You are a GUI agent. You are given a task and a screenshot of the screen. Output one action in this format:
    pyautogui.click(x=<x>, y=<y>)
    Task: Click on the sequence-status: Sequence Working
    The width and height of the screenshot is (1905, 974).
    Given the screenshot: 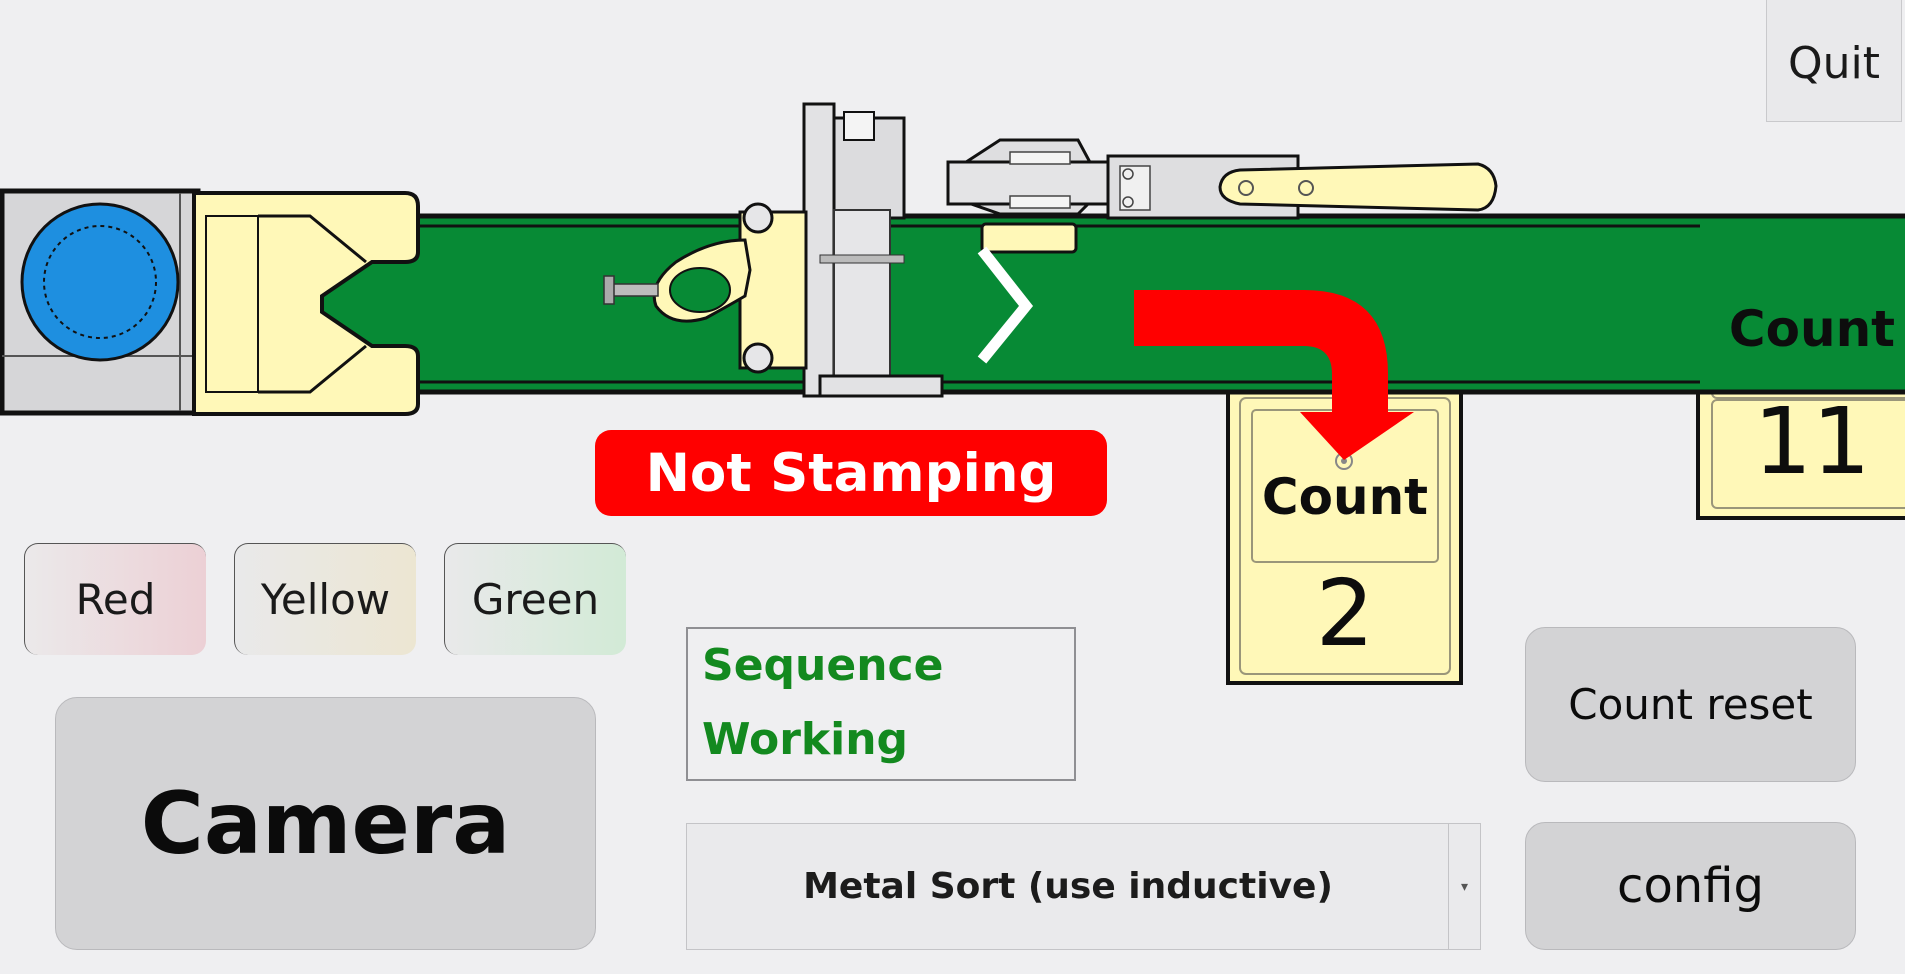 What is the action you would take?
    pyautogui.click(x=881, y=704)
    